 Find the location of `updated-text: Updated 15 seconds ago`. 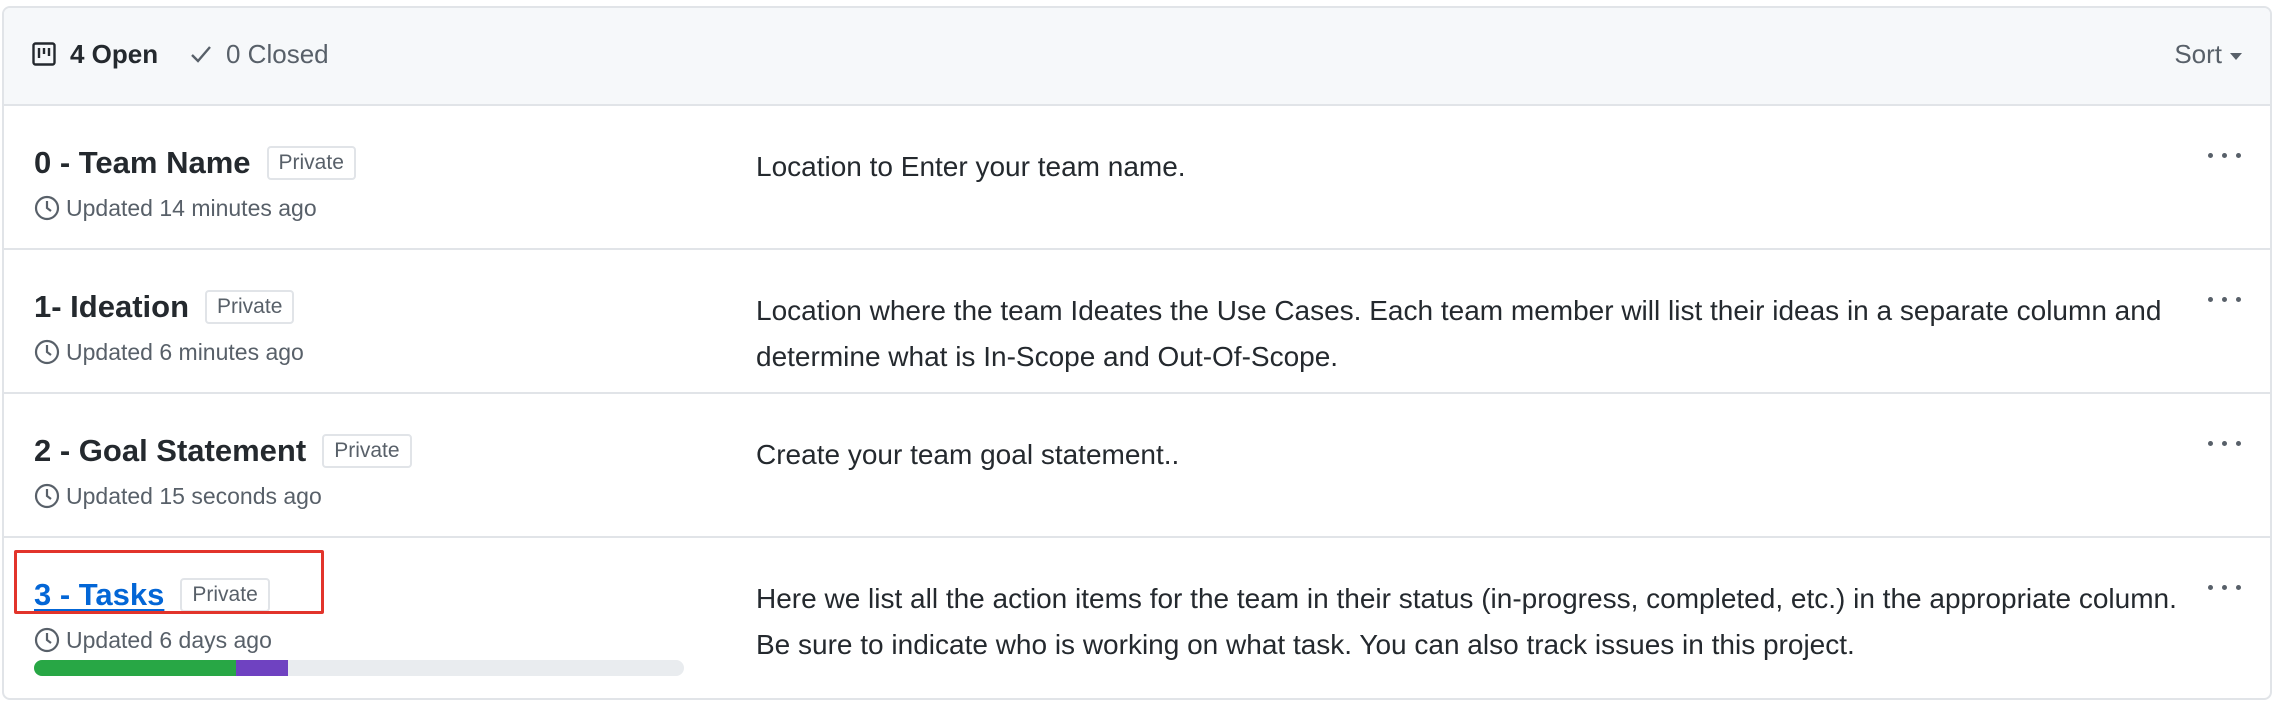

updated-text: Updated 15 seconds ago is located at coordinates (194, 496).